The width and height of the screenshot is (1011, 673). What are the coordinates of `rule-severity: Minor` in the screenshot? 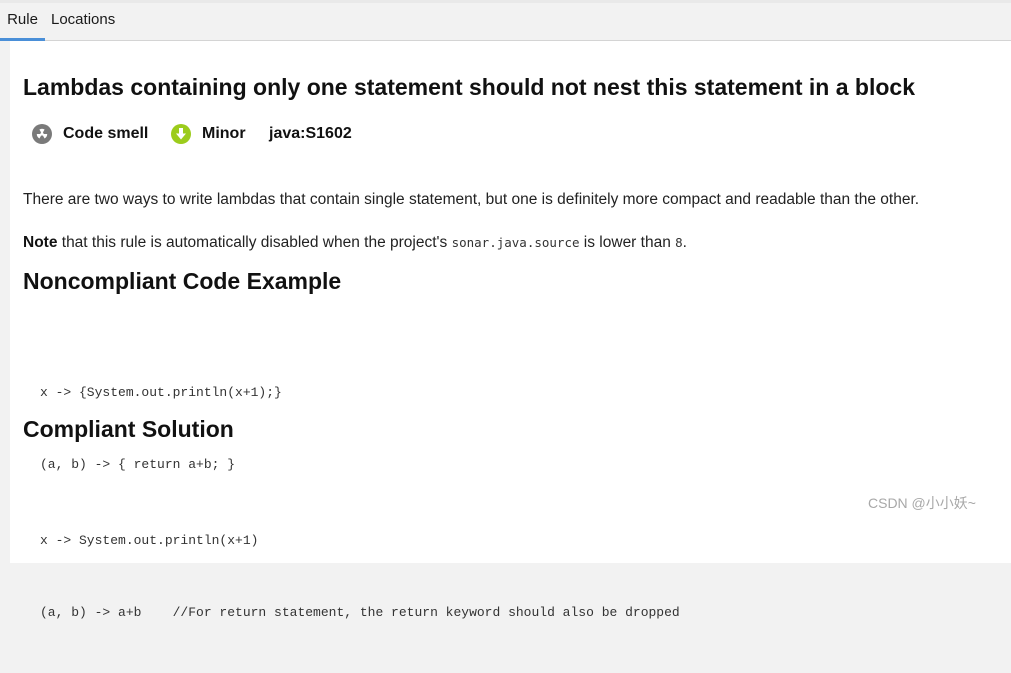 It's located at (208, 134).